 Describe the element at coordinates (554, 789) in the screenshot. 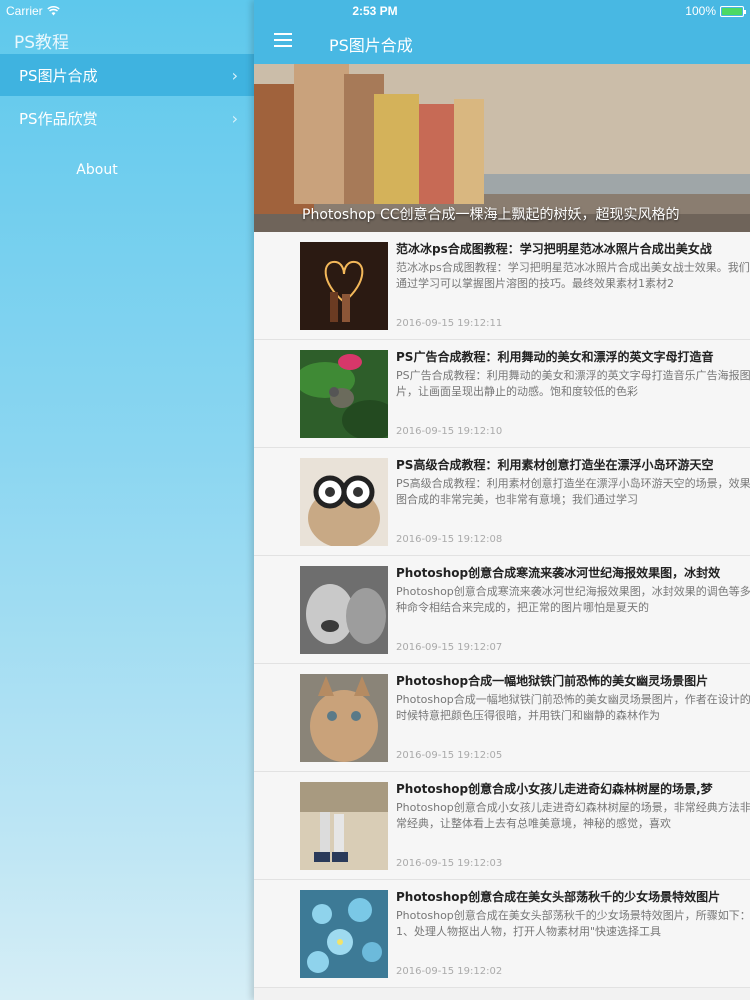

I see `article-title: Photoshop创意合成小女孩儿走进奇幻森林树屋的场景,梦` at that location.